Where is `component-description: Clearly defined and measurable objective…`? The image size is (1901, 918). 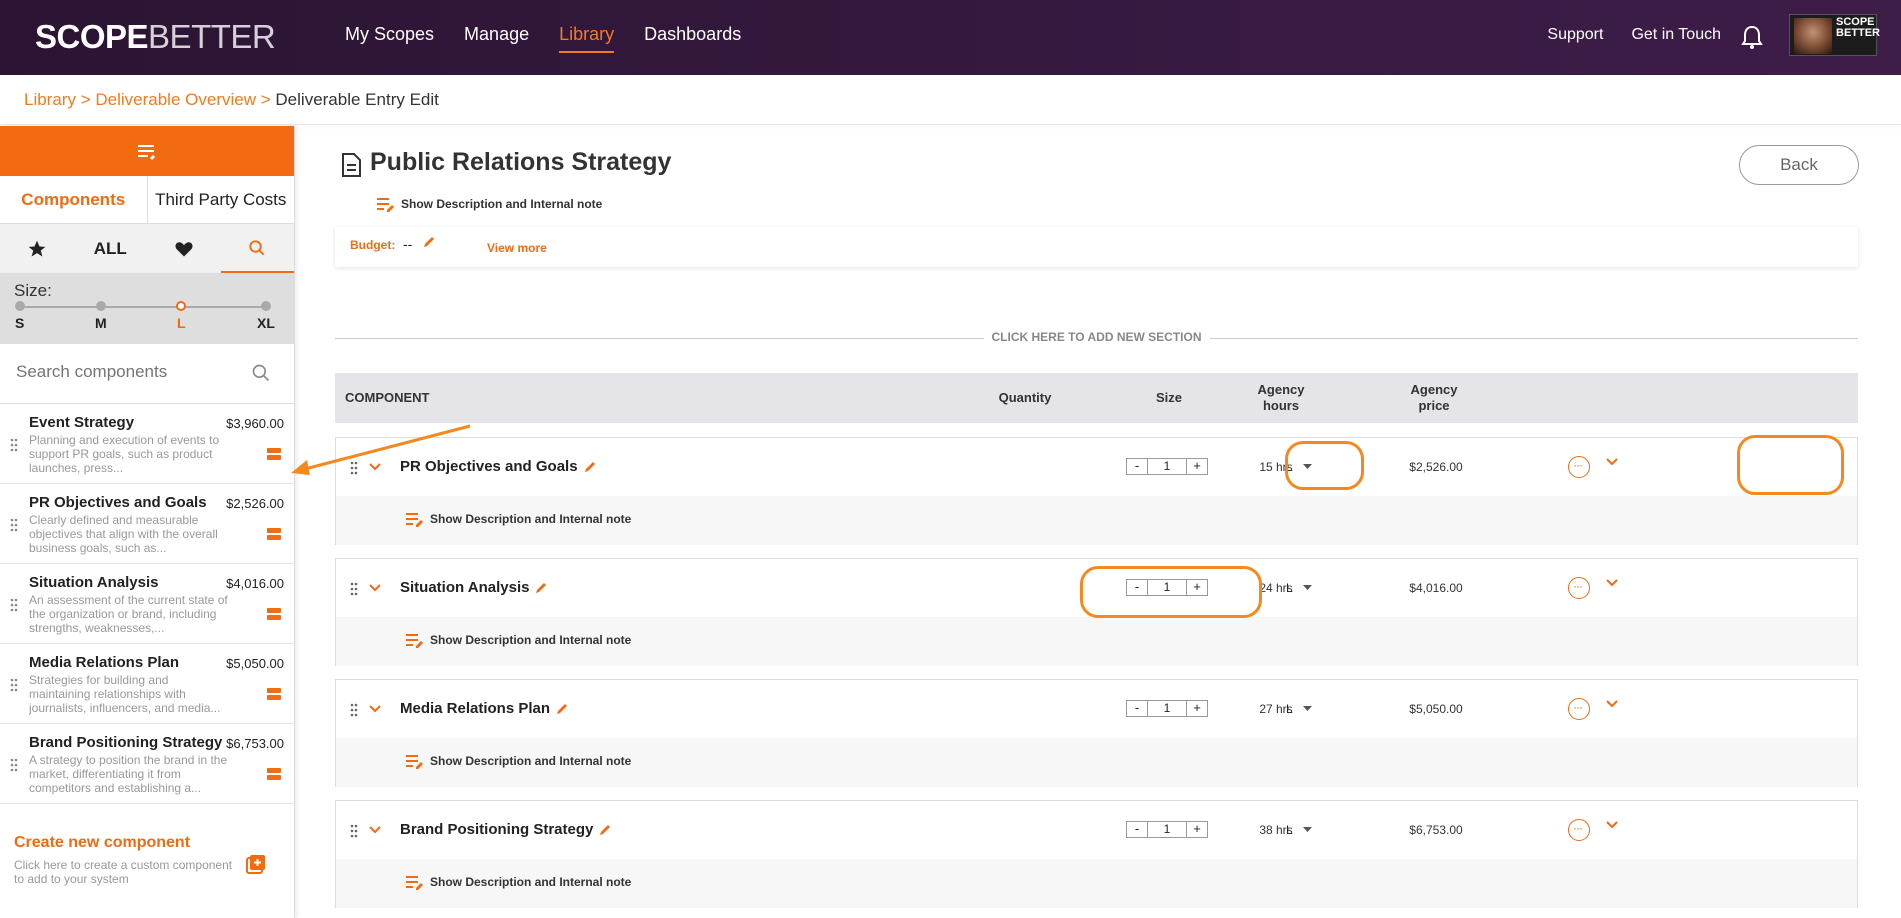
component-description: Clearly defined and measurable objective… is located at coordinates (123, 534).